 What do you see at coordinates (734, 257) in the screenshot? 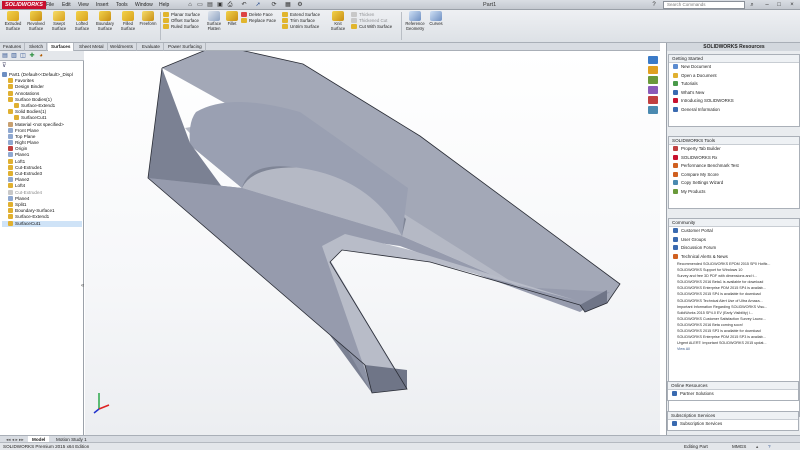
I see `technical-alerts-link: Technical Alerts & News` at bounding box center [734, 257].